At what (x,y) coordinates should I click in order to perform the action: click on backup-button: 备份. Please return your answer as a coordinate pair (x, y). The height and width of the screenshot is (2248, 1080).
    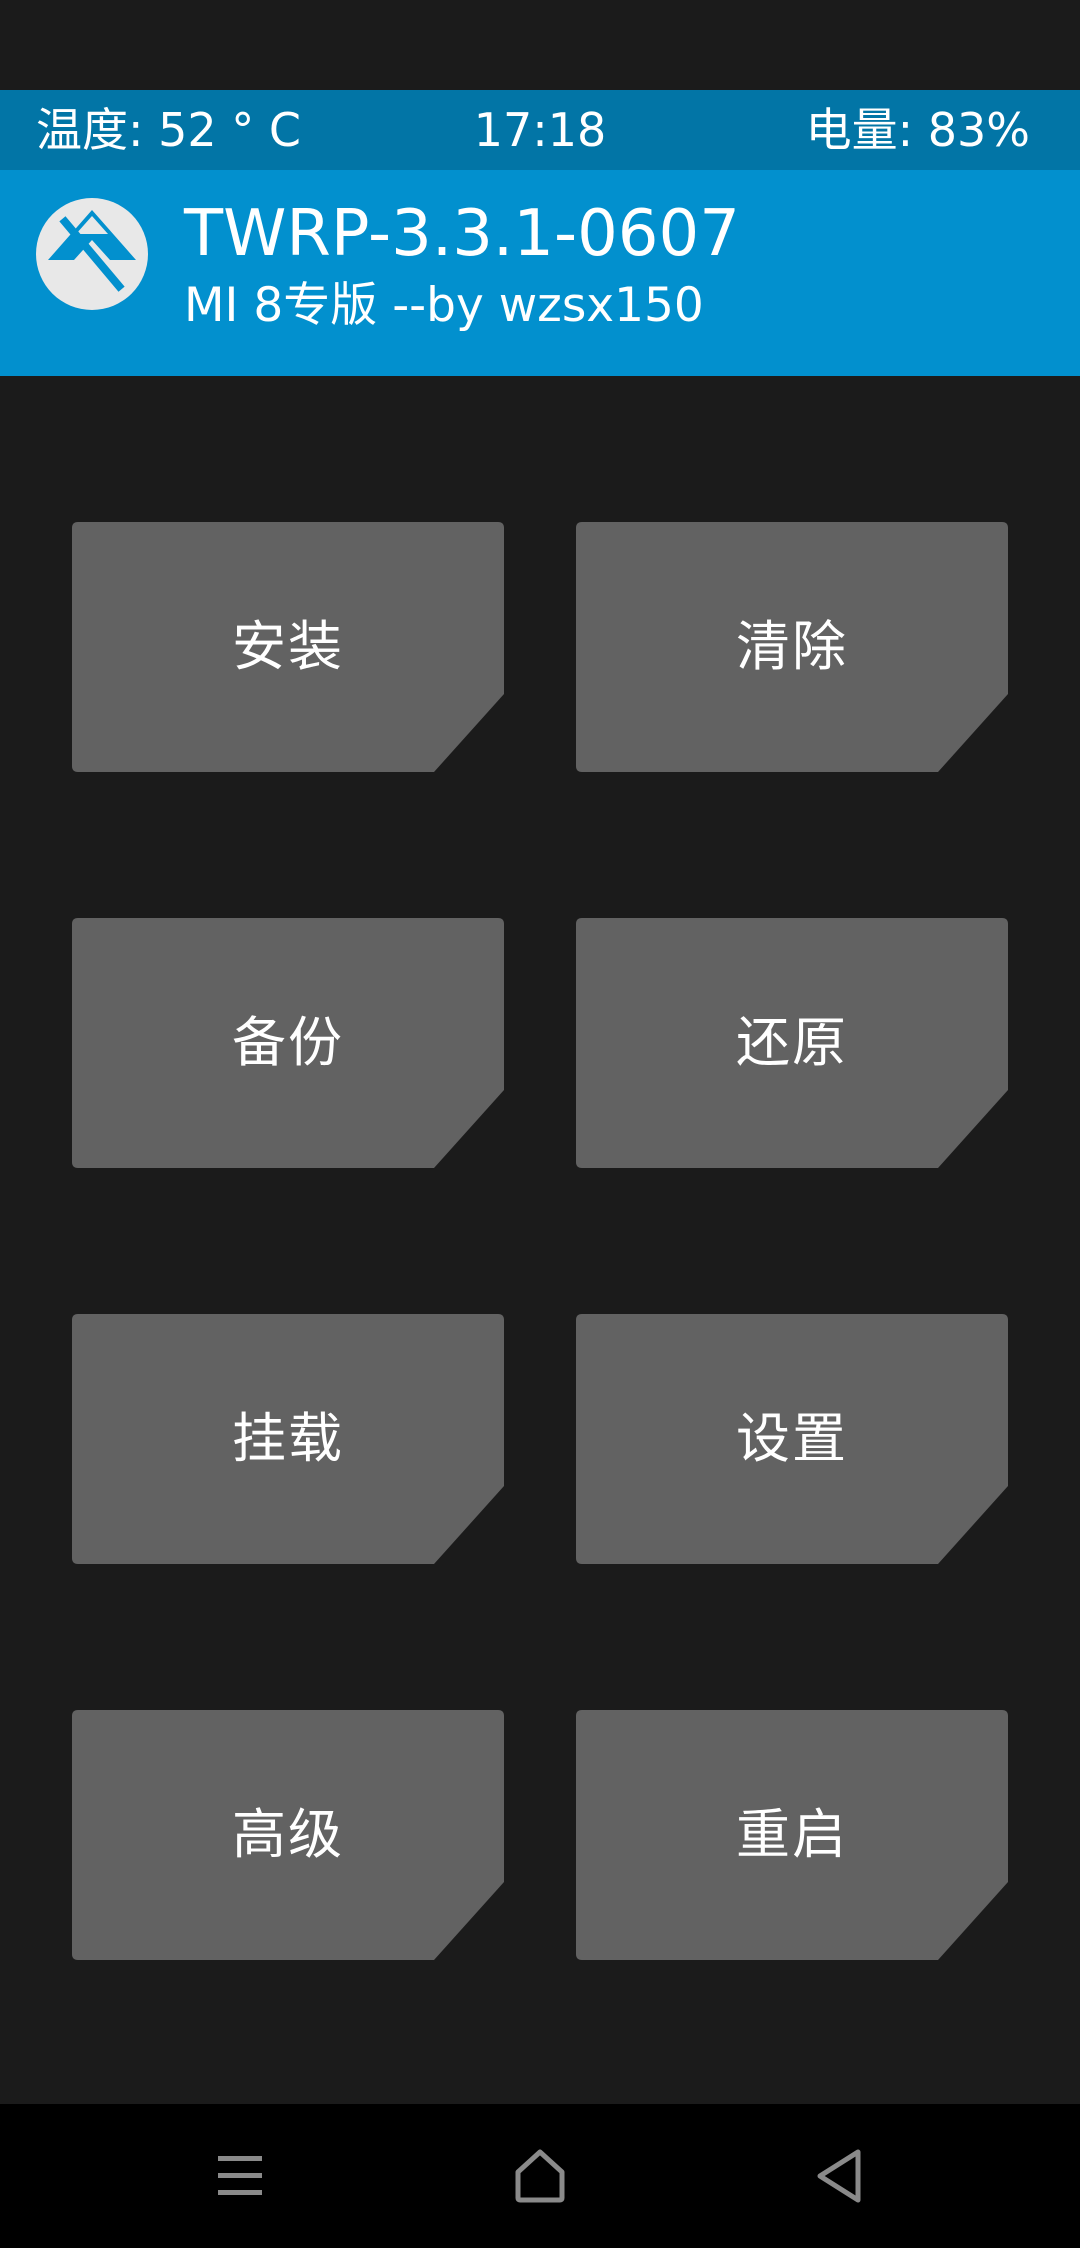
    Looking at the image, I should click on (288, 1043).